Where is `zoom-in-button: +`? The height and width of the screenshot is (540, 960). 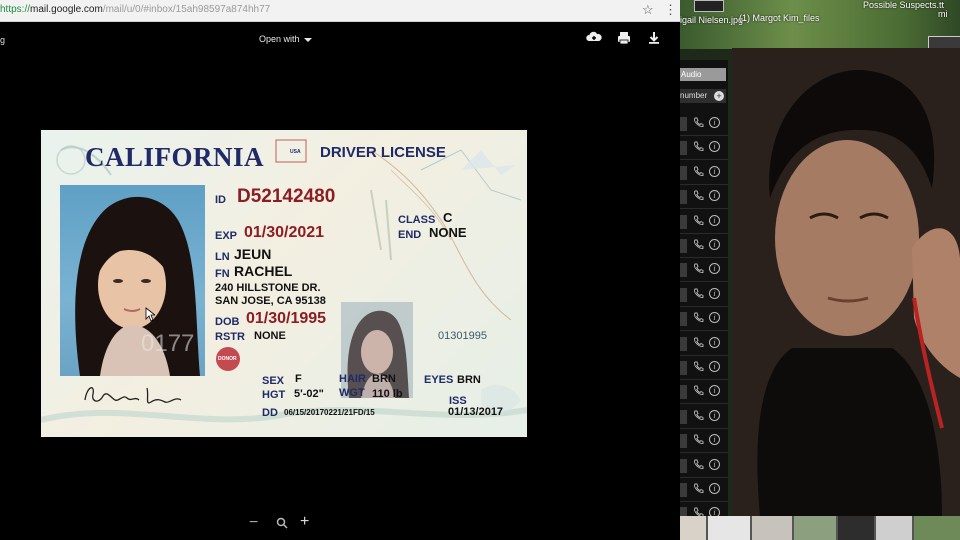 zoom-in-button: + is located at coordinates (304, 522).